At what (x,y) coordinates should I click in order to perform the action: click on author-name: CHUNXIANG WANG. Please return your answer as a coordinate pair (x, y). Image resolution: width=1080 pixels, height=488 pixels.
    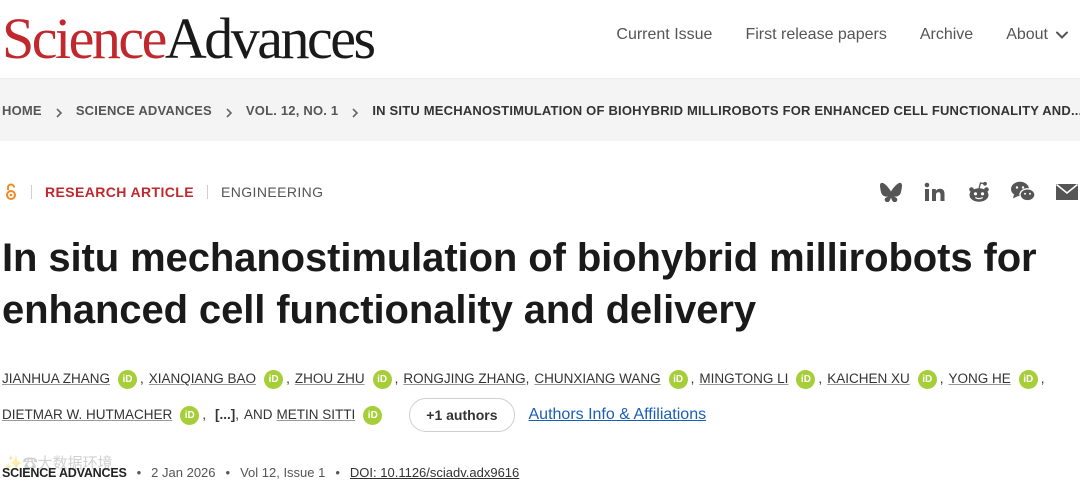
    Looking at the image, I should click on (597, 379).